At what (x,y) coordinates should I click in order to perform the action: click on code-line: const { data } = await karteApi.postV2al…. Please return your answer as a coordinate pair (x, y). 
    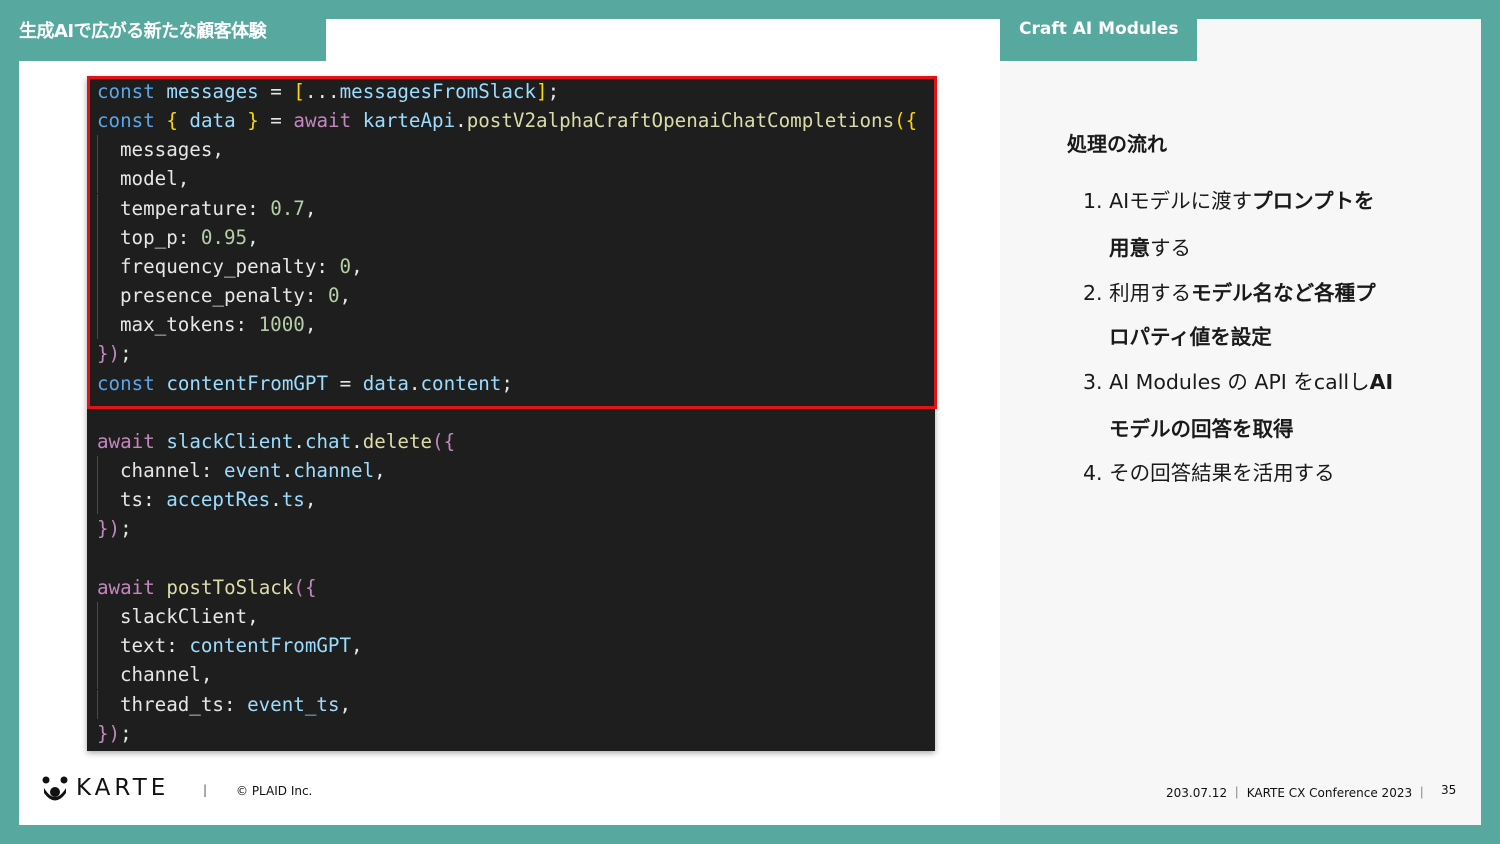
    Looking at the image, I should click on (507, 120).